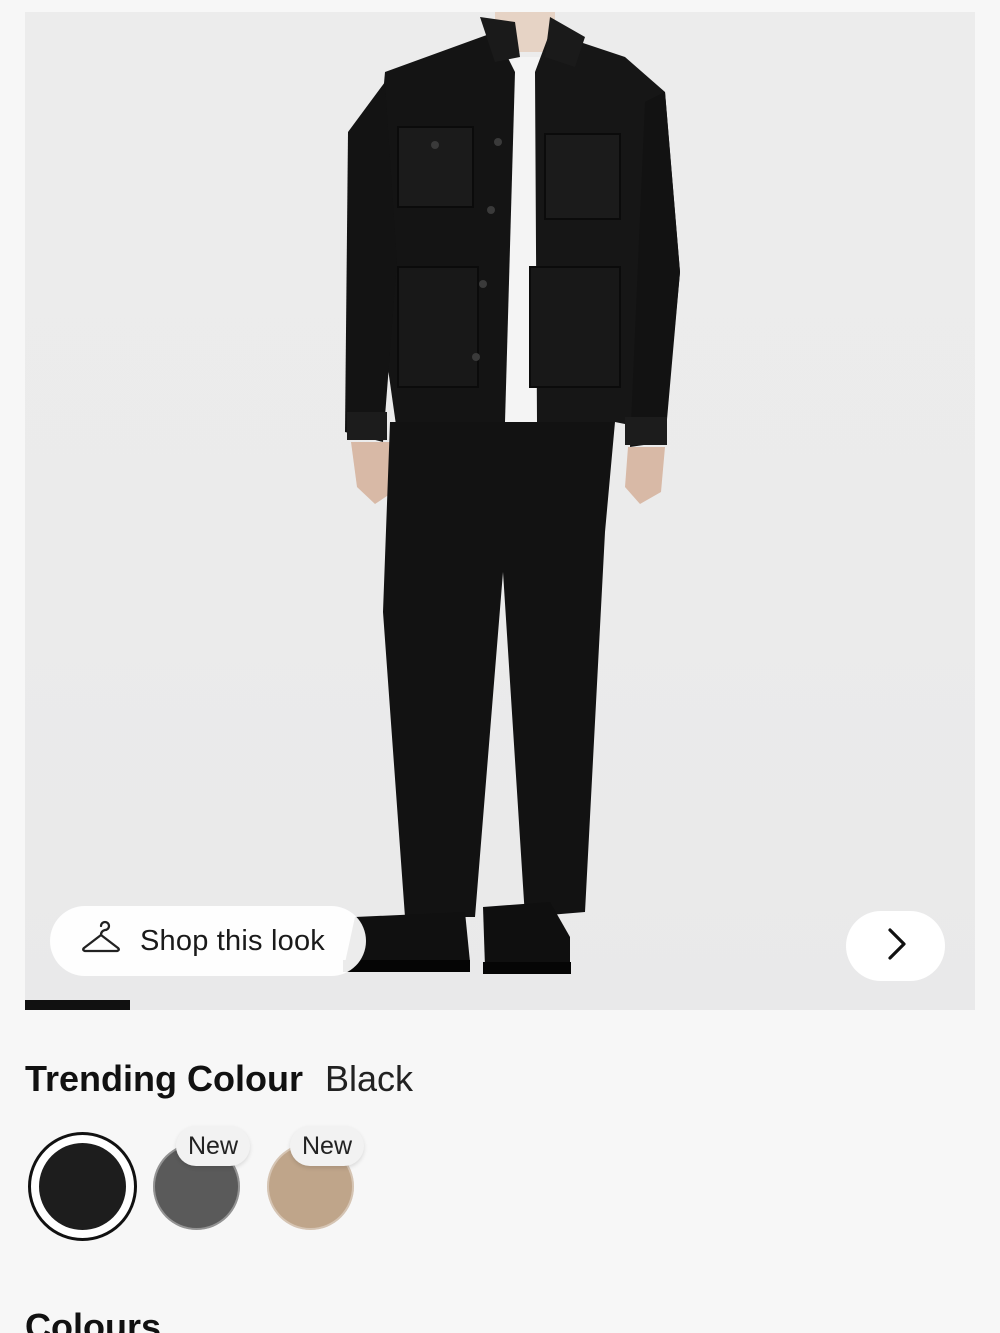 This screenshot has height=1333, width=1000. I want to click on trending-colour-value: Black, so click(369, 1078).